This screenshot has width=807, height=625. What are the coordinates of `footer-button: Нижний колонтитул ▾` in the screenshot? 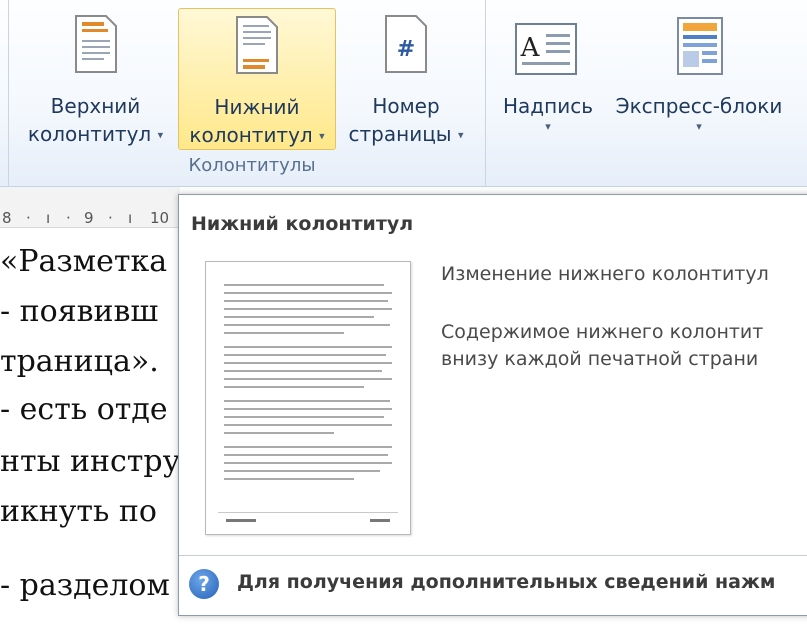 It's located at (257, 79).